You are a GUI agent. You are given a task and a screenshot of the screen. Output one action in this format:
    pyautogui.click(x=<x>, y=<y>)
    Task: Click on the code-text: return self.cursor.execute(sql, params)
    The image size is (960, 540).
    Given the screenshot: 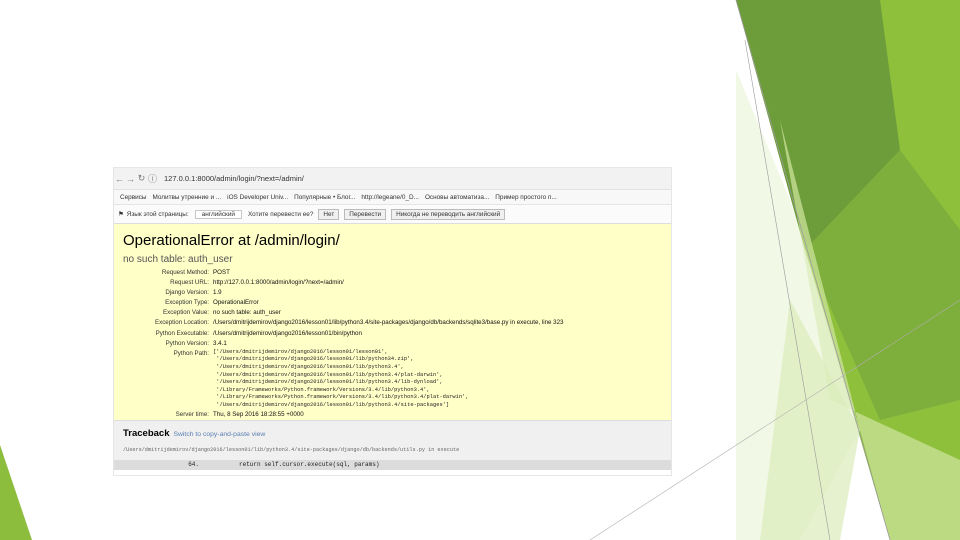 What is the action you would take?
    pyautogui.click(x=309, y=464)
    